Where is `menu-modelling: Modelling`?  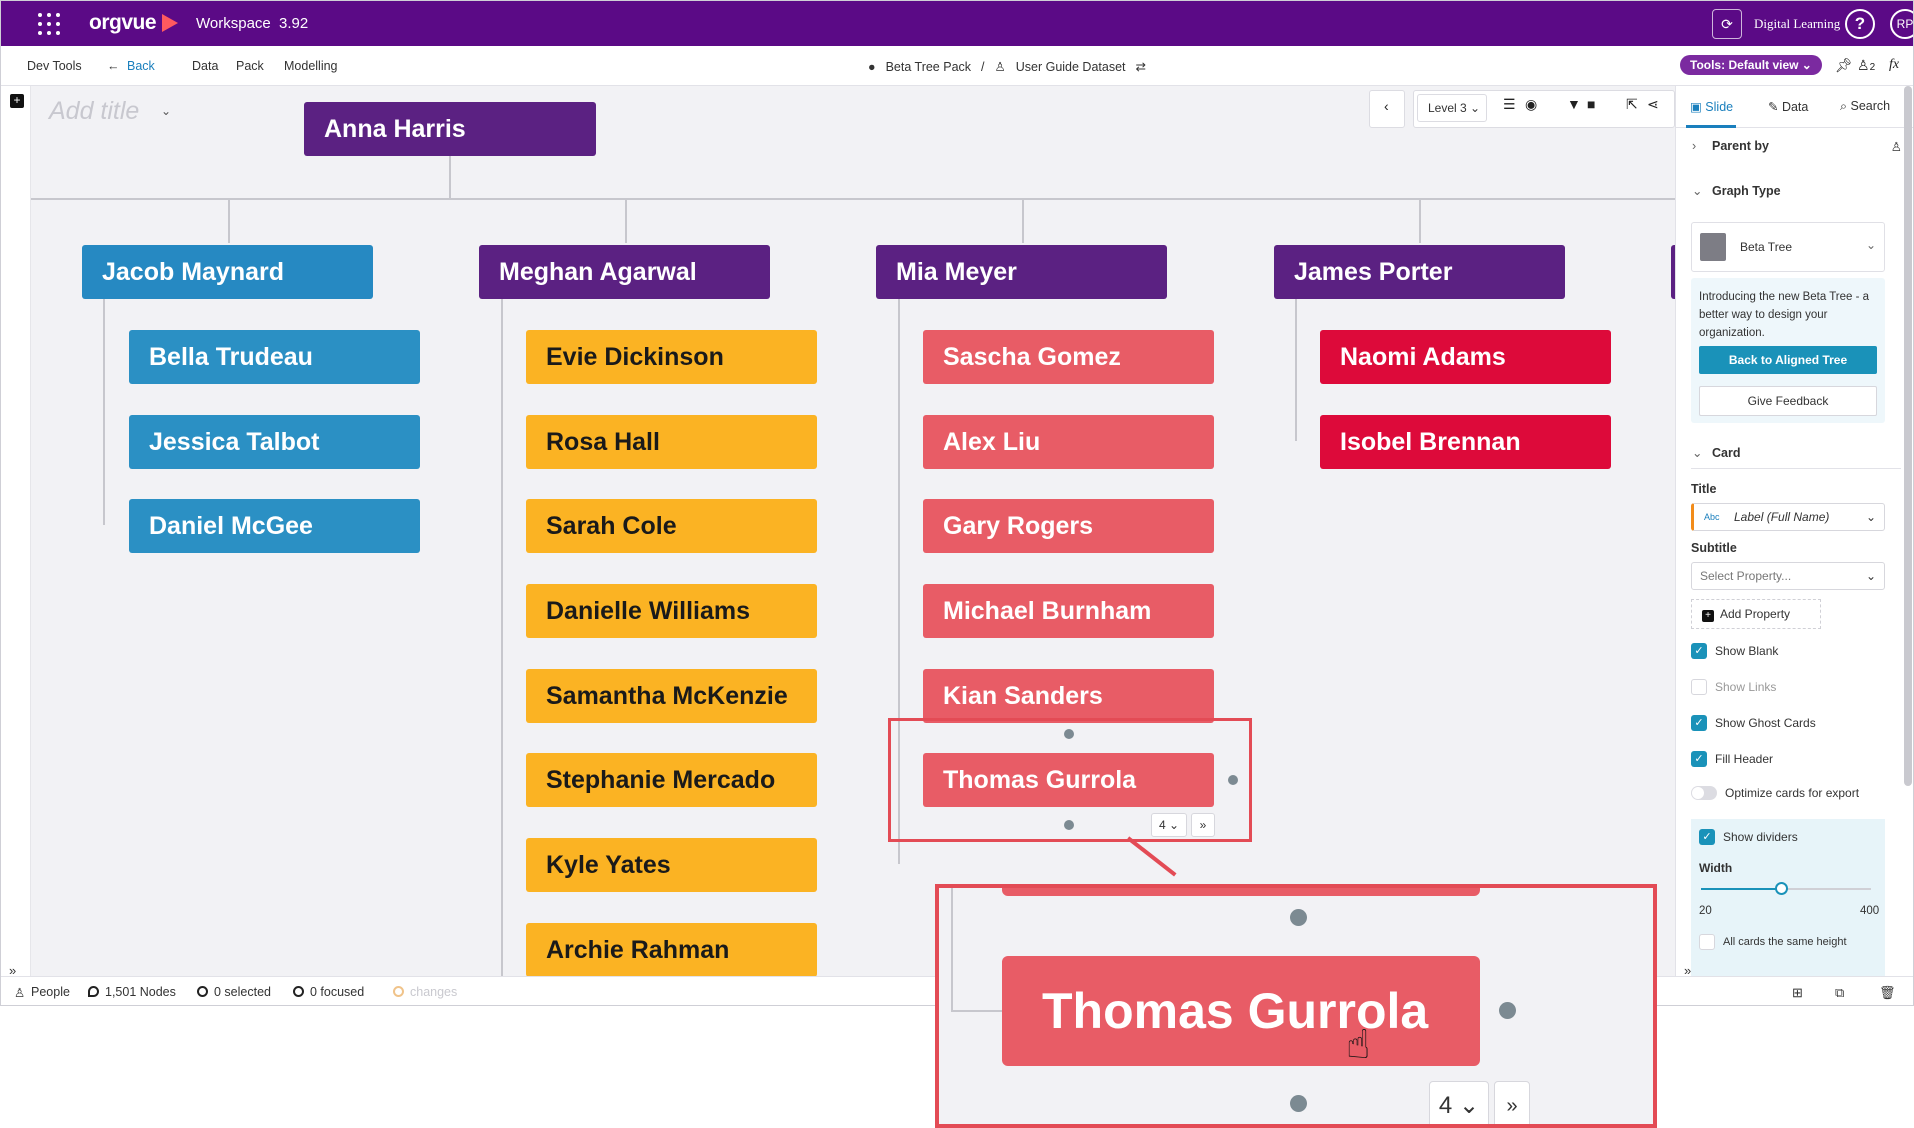 menu-modelling: Modelling is located at coordinates (311, 66).